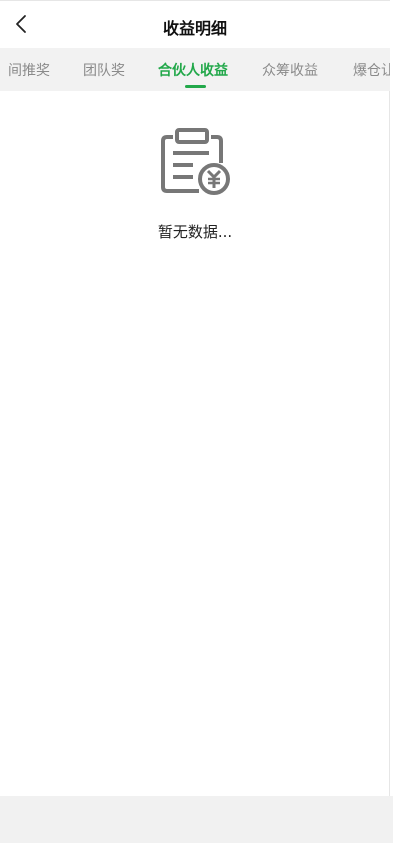  Describe the element at coordinates (371, 70) in the screenshot. I see `tab-liquidation: 爆仓让` at that location.